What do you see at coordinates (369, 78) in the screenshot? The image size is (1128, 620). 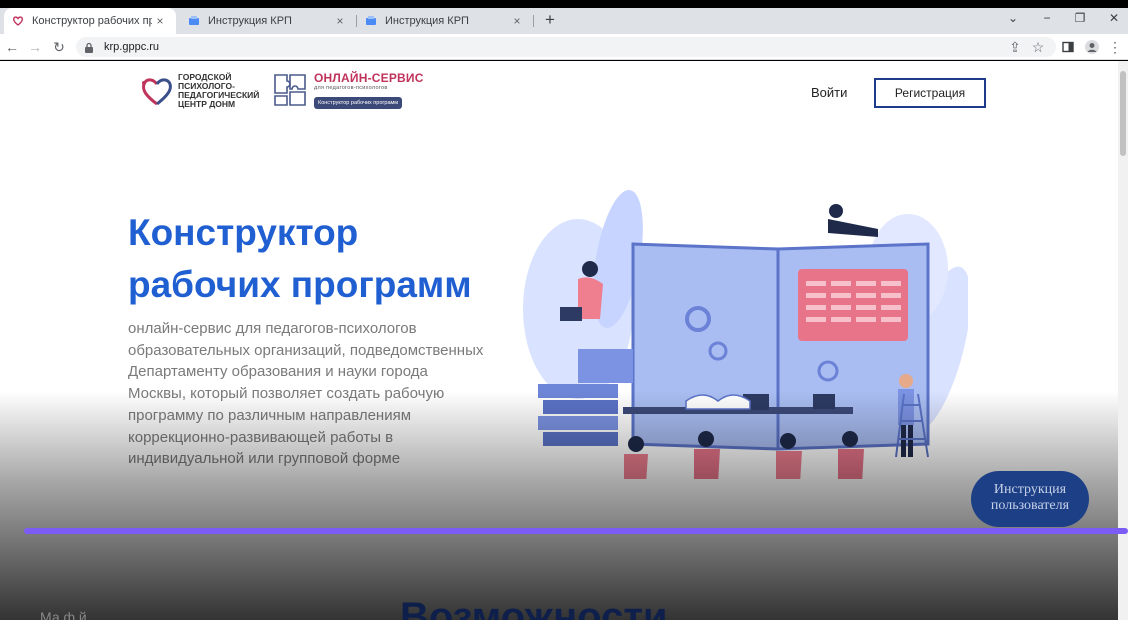 I see `service-brand: ОНЛАЙН-СЕРВИС` at bounding box center [369, 78].